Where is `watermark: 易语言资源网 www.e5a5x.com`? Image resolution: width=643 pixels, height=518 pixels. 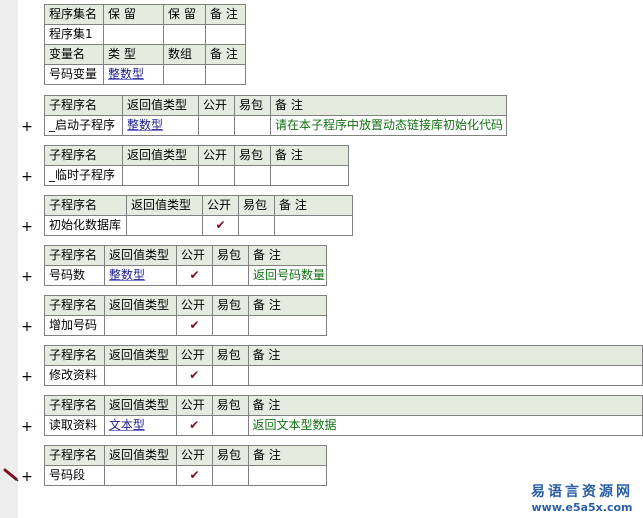
watermark: 易语言资源网 www.e5a5x.com is located at coordinates (582, 497).